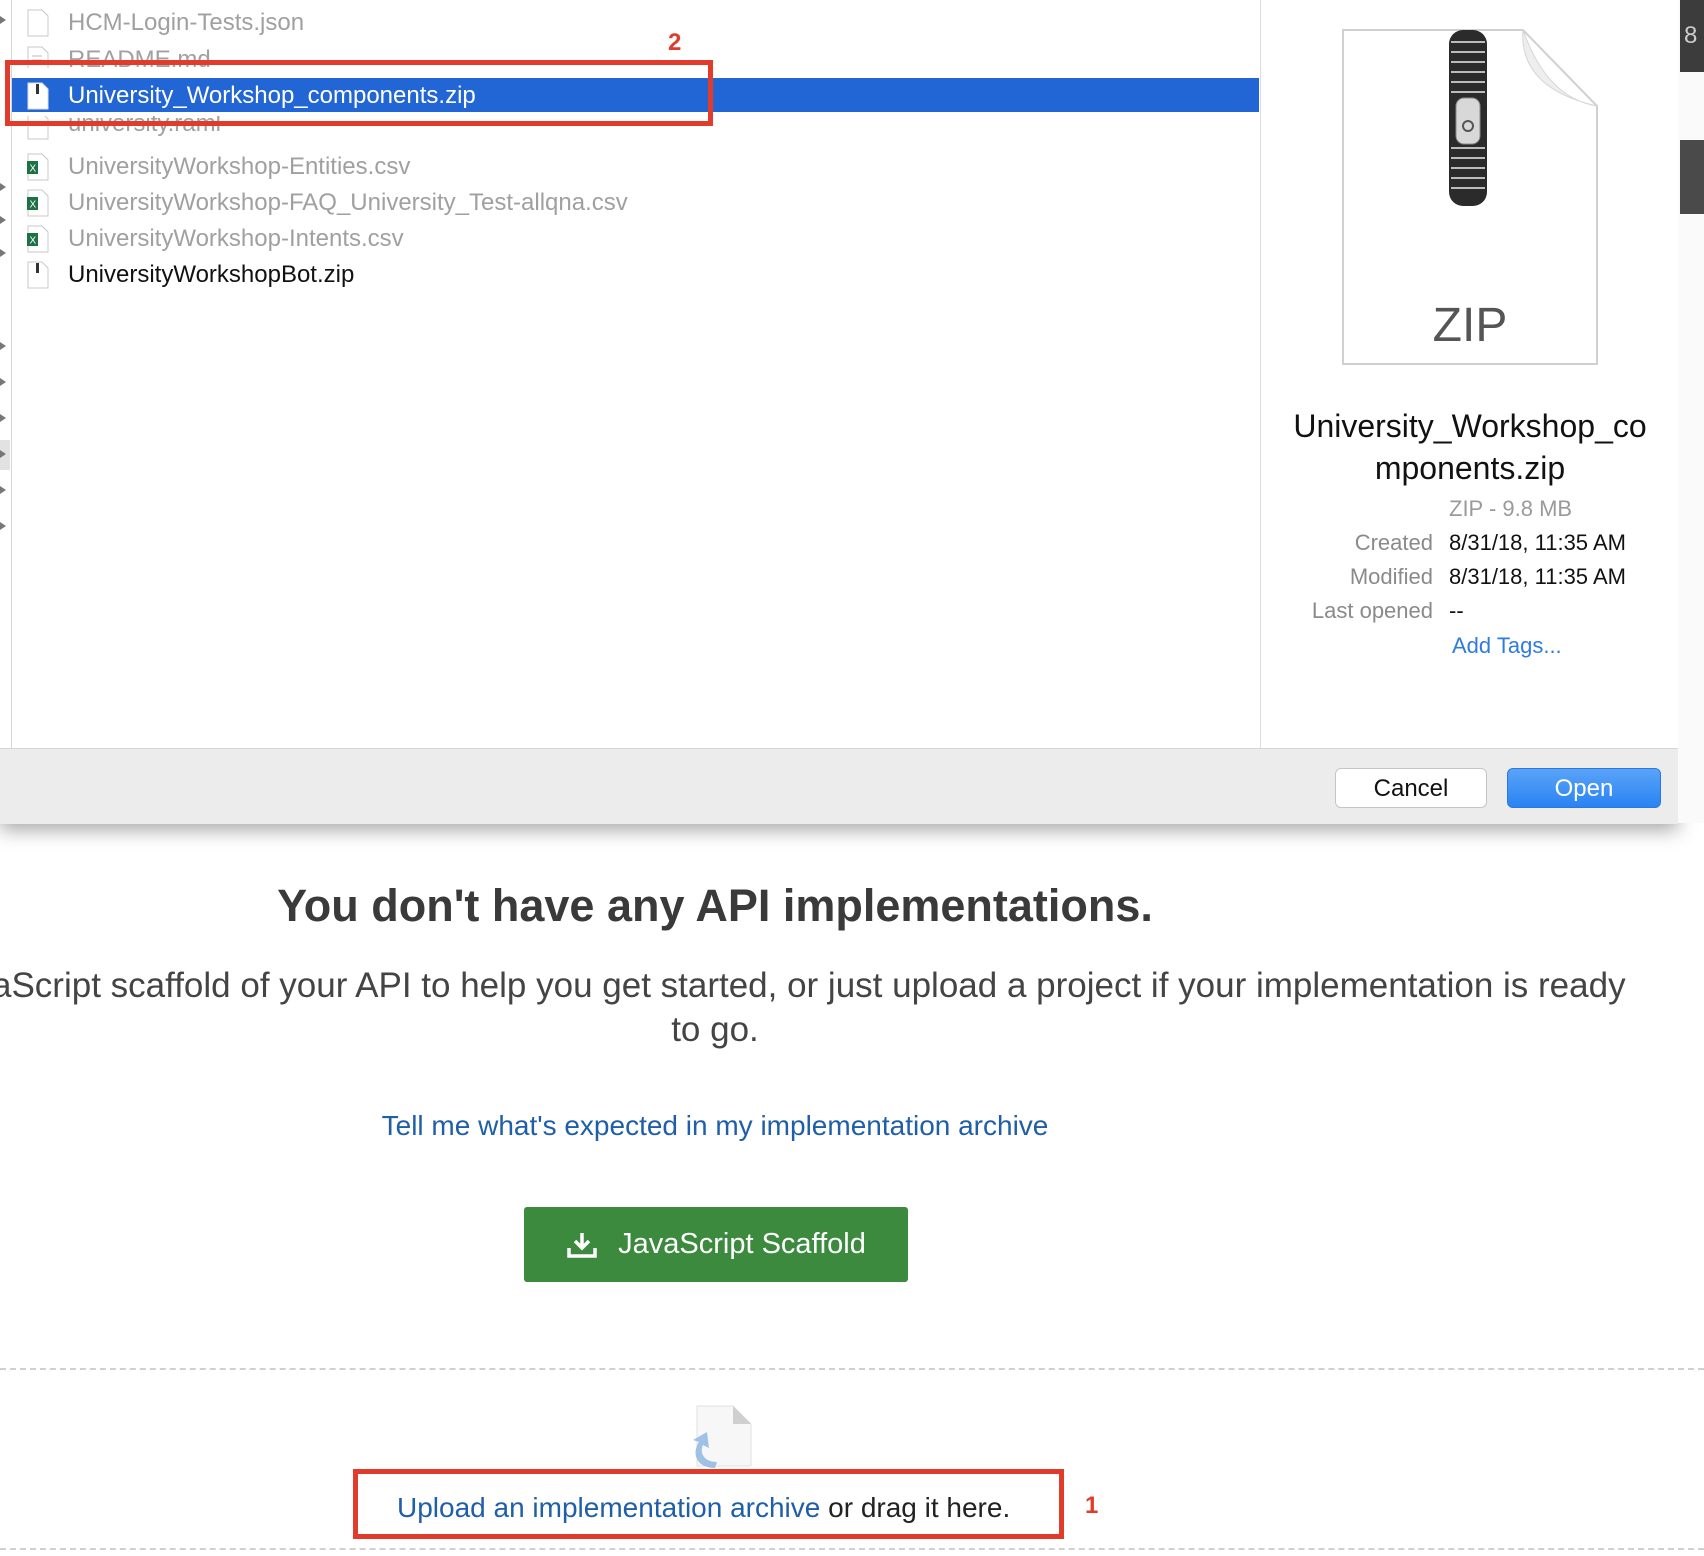  Describe the element at coordinates (635, 23) in the screenshot. I see `file-row: HCM-Login-Tests.json` at that location.